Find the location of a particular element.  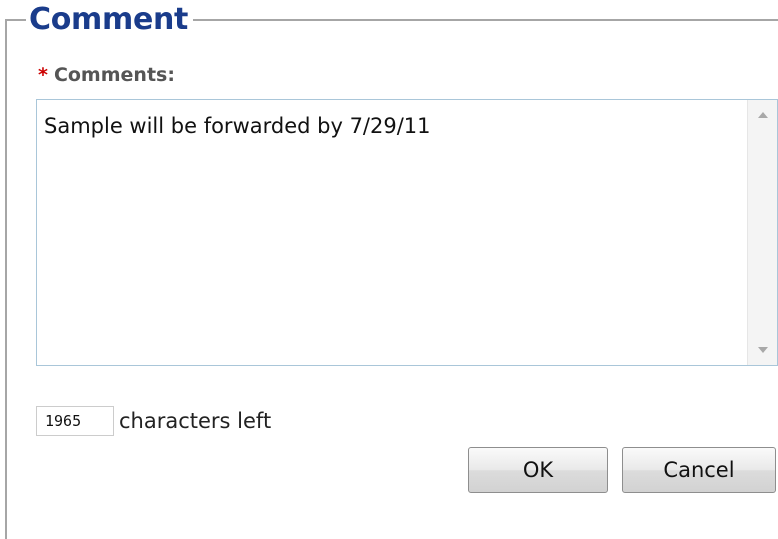

textarea-scrollbar is located at coordinates (762, 232).